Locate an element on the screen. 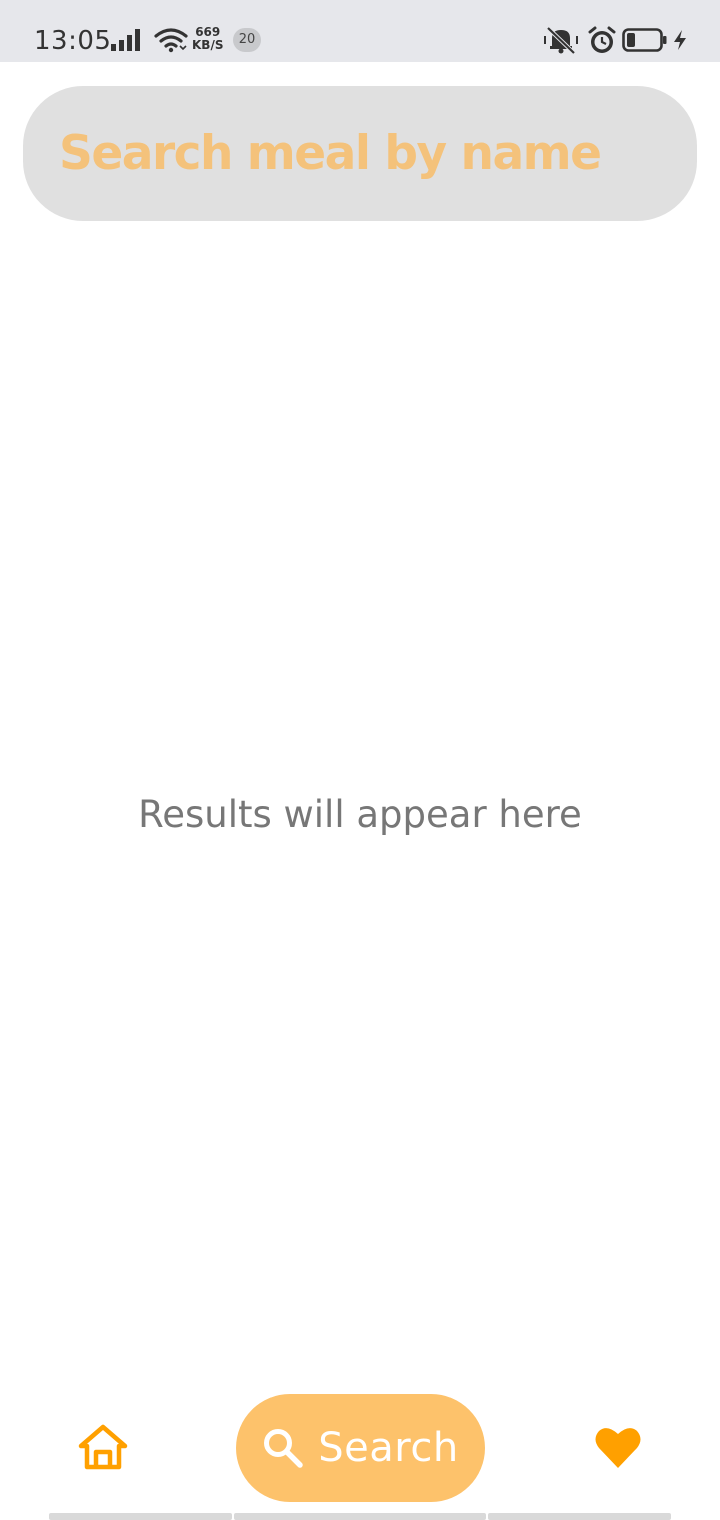  alarm-icon is located at coordinates (602, 43).